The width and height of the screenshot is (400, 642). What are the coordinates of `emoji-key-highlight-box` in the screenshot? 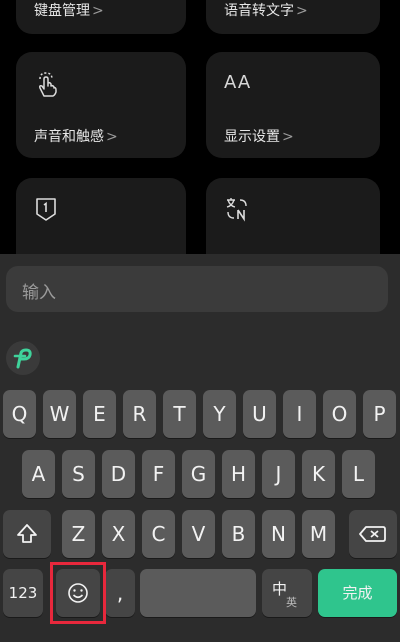 It's located at (78, 593).